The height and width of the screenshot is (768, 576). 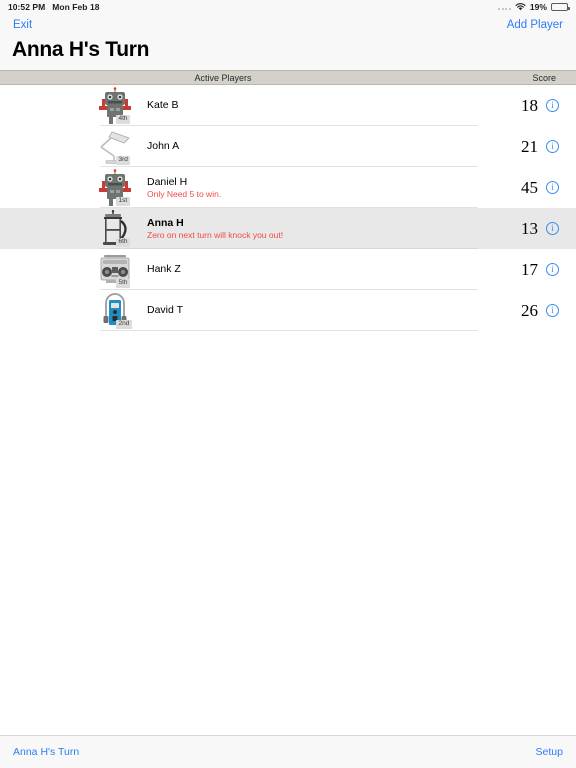 What do you see at coordinates (123, 283) in the screenshot?
I see `rank-badge: 5th` at bounding box center [123, 283].